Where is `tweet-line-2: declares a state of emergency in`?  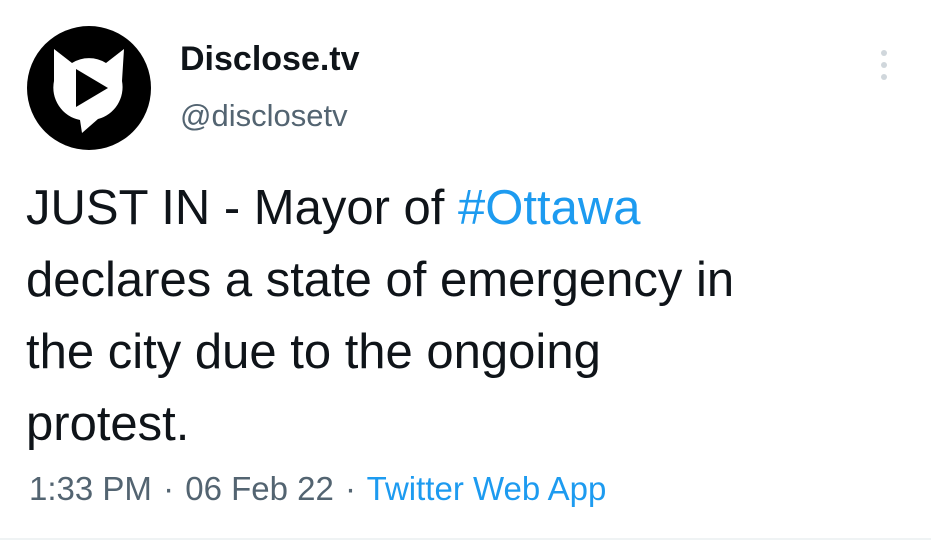
tweet-line-2: declares a state of emergency in is located at coordinates (380, 280).